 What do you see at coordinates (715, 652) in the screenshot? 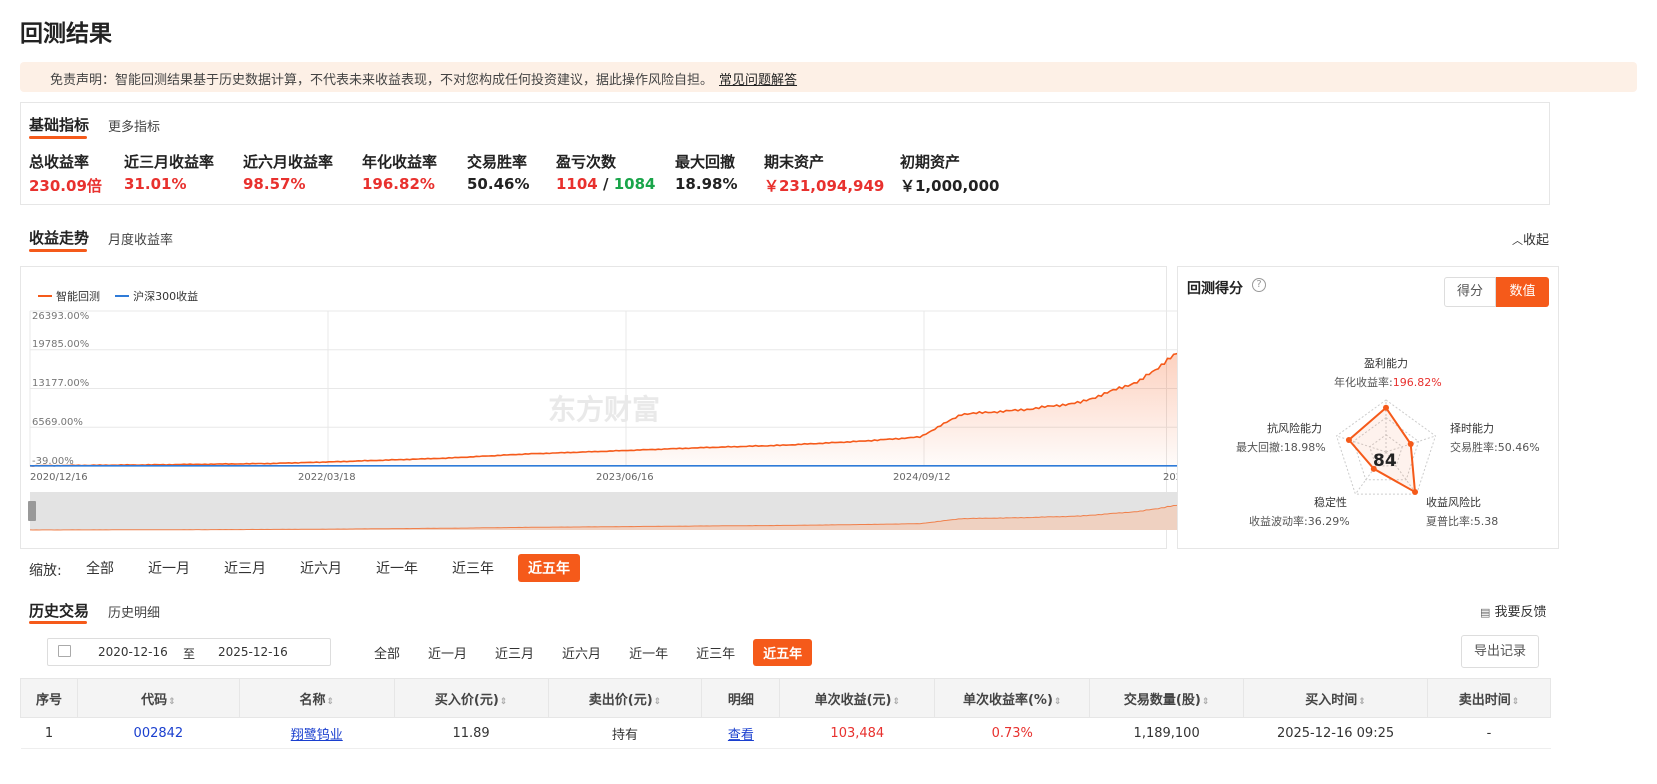
I see `history-range-button-5: 近三年` at bounding box center [715, 652].